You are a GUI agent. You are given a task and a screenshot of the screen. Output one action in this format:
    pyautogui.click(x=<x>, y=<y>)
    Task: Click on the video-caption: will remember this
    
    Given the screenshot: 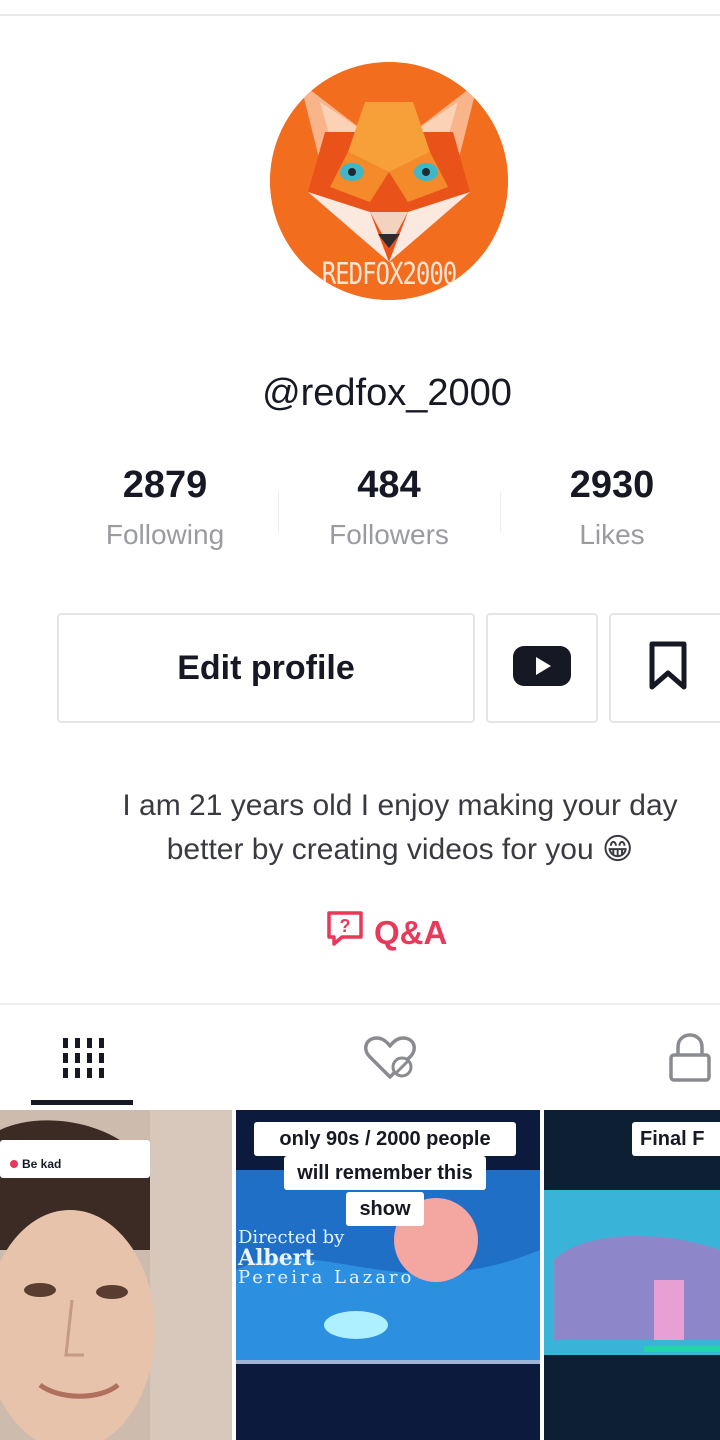 What is the action you would take?
    pyautogui.click(x=385, y=1173)
    